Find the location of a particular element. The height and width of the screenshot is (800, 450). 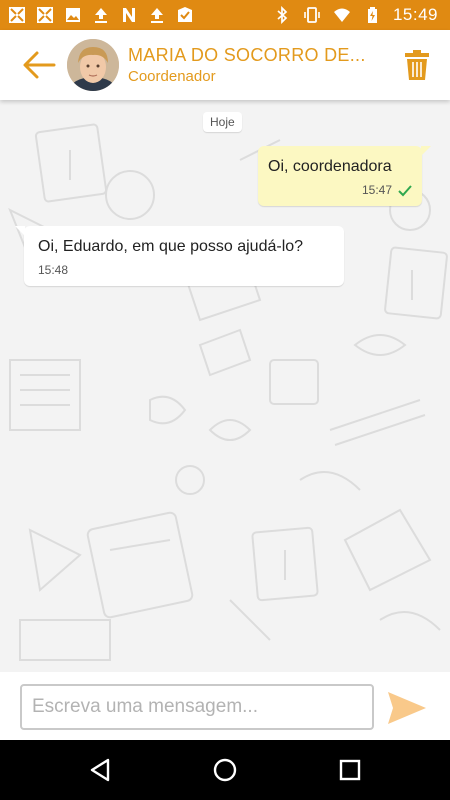

home-circle-icon is located at coordinates (225, 770).